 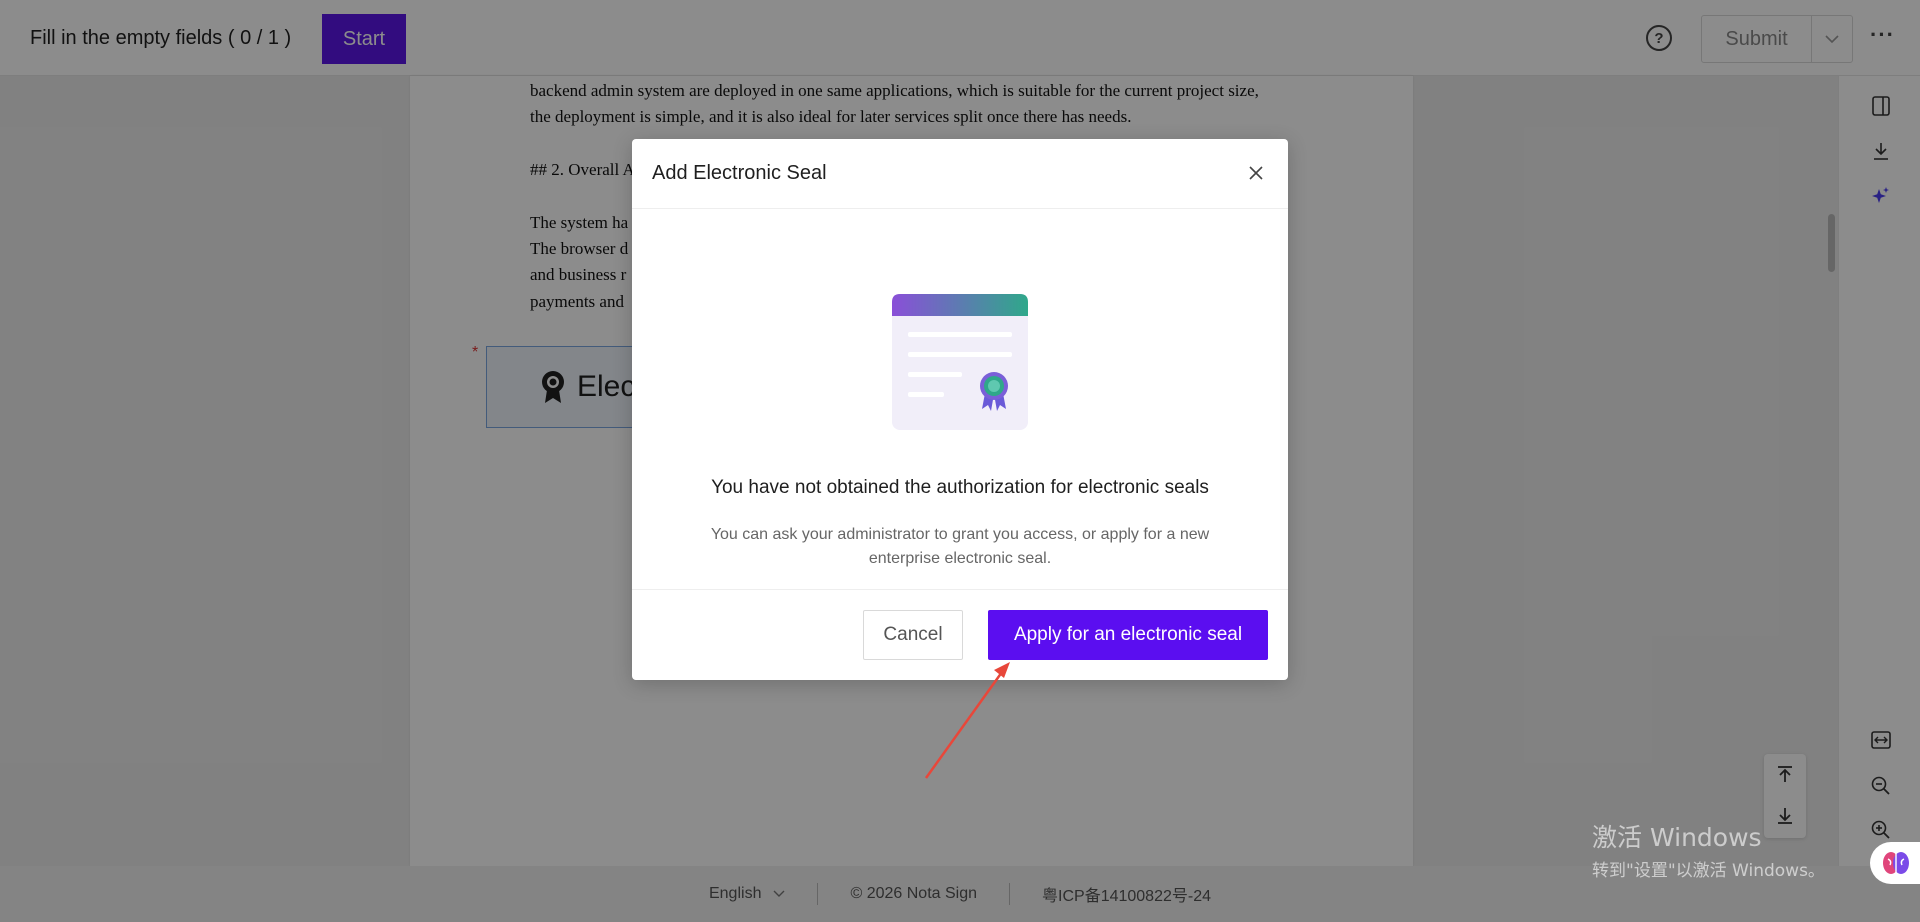 I want to click on brain-icon, so click(x=1896, y=863).